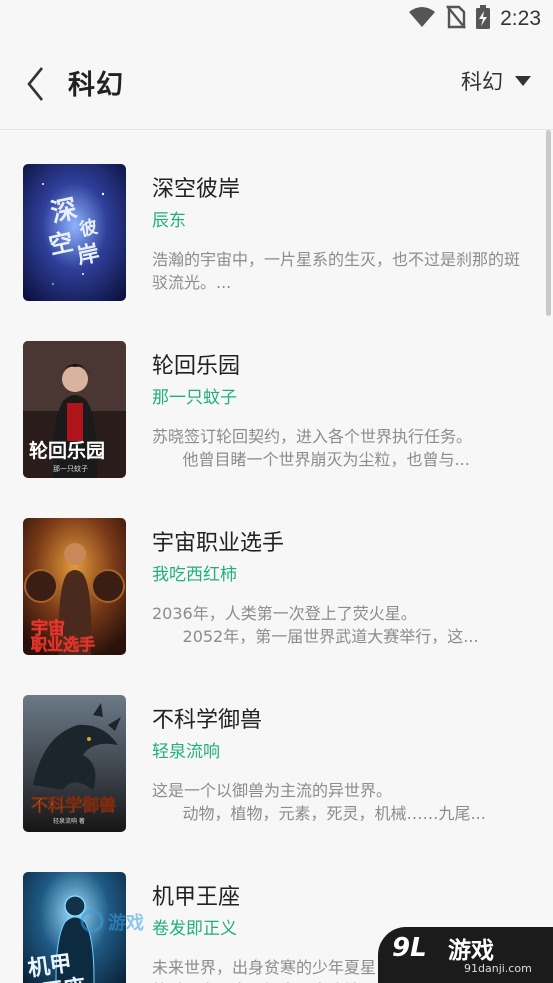  I want to click on wifi-icon, so click(422, 19).